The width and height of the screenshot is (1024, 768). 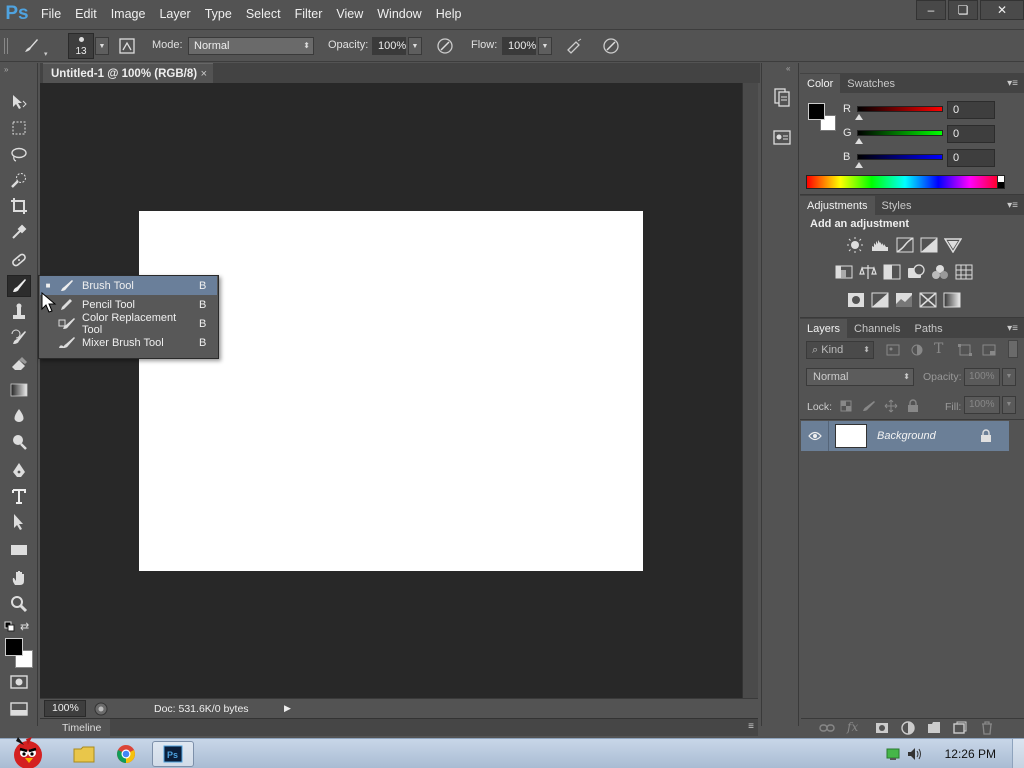 What do you see at coordinates (19, 578) in the screenshot?
I see `hand-tool-icon` at bounding box center [19, 578].